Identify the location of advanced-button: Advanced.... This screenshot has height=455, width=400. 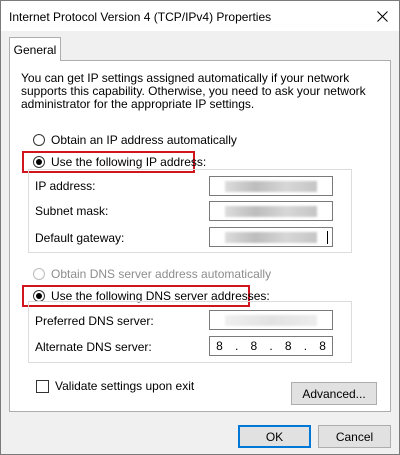
(334, 393).